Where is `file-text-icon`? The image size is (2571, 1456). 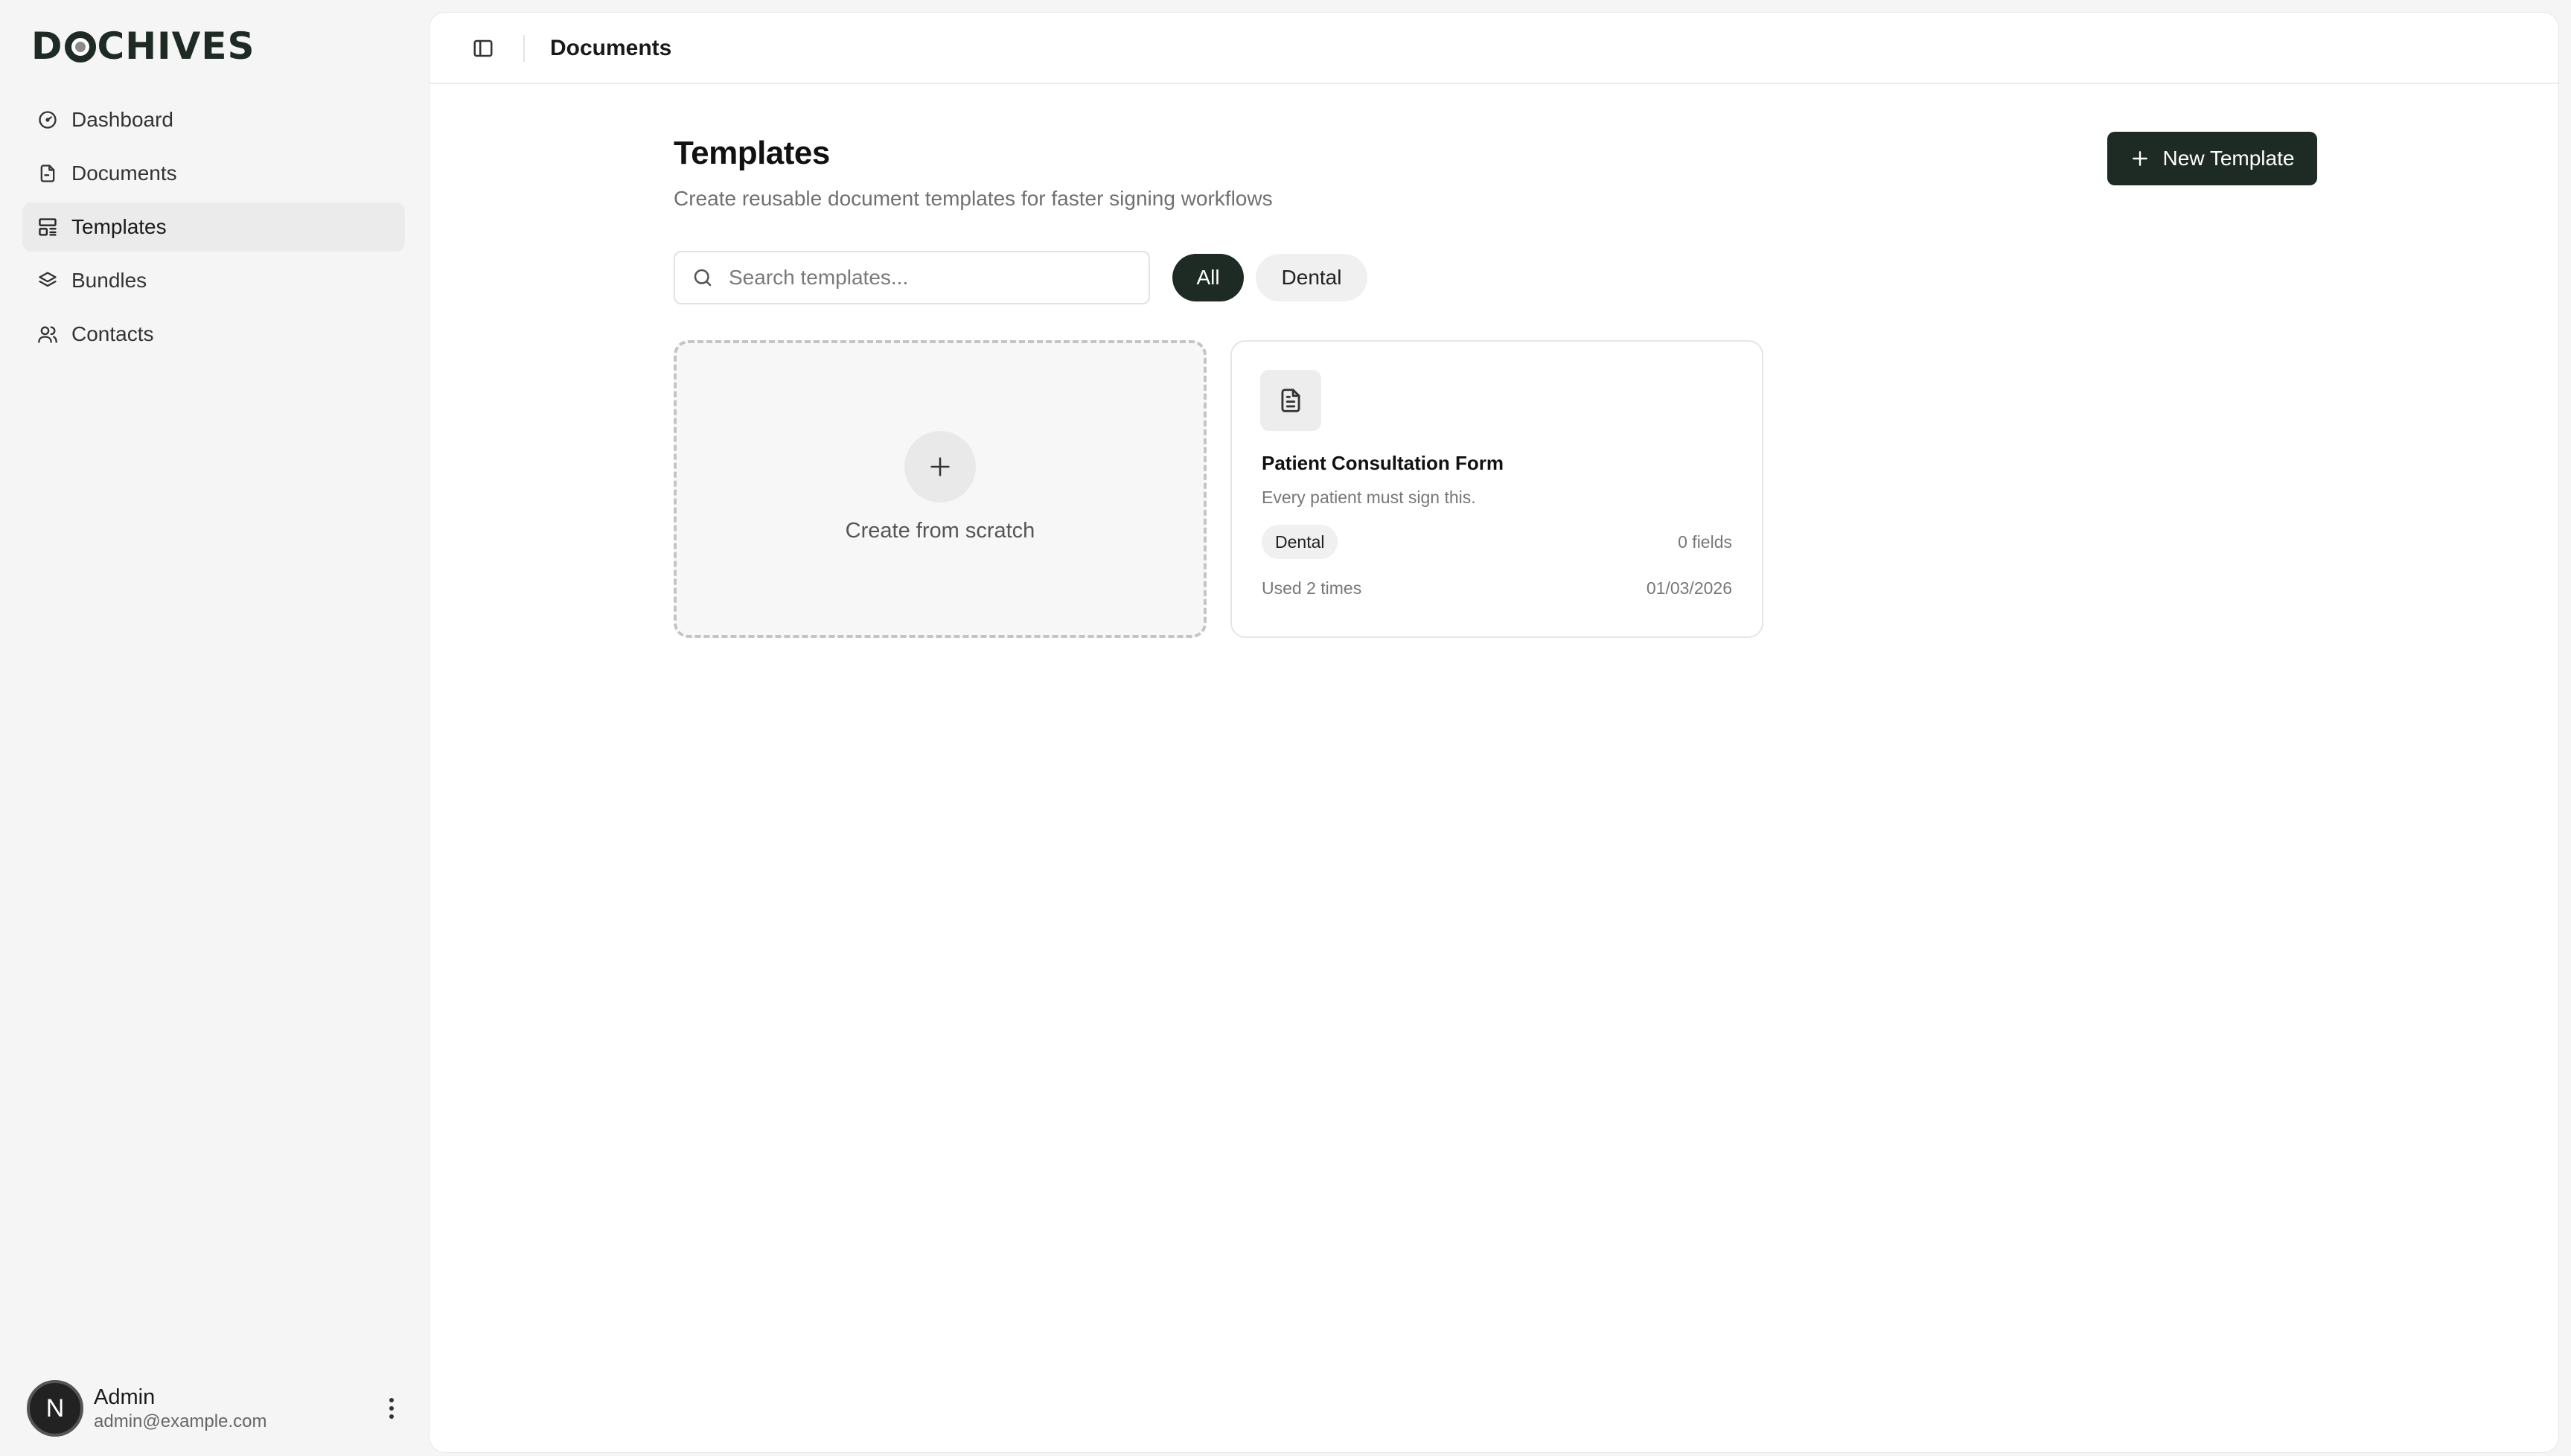 file-text-icon is located at coordinates (1290, 400).